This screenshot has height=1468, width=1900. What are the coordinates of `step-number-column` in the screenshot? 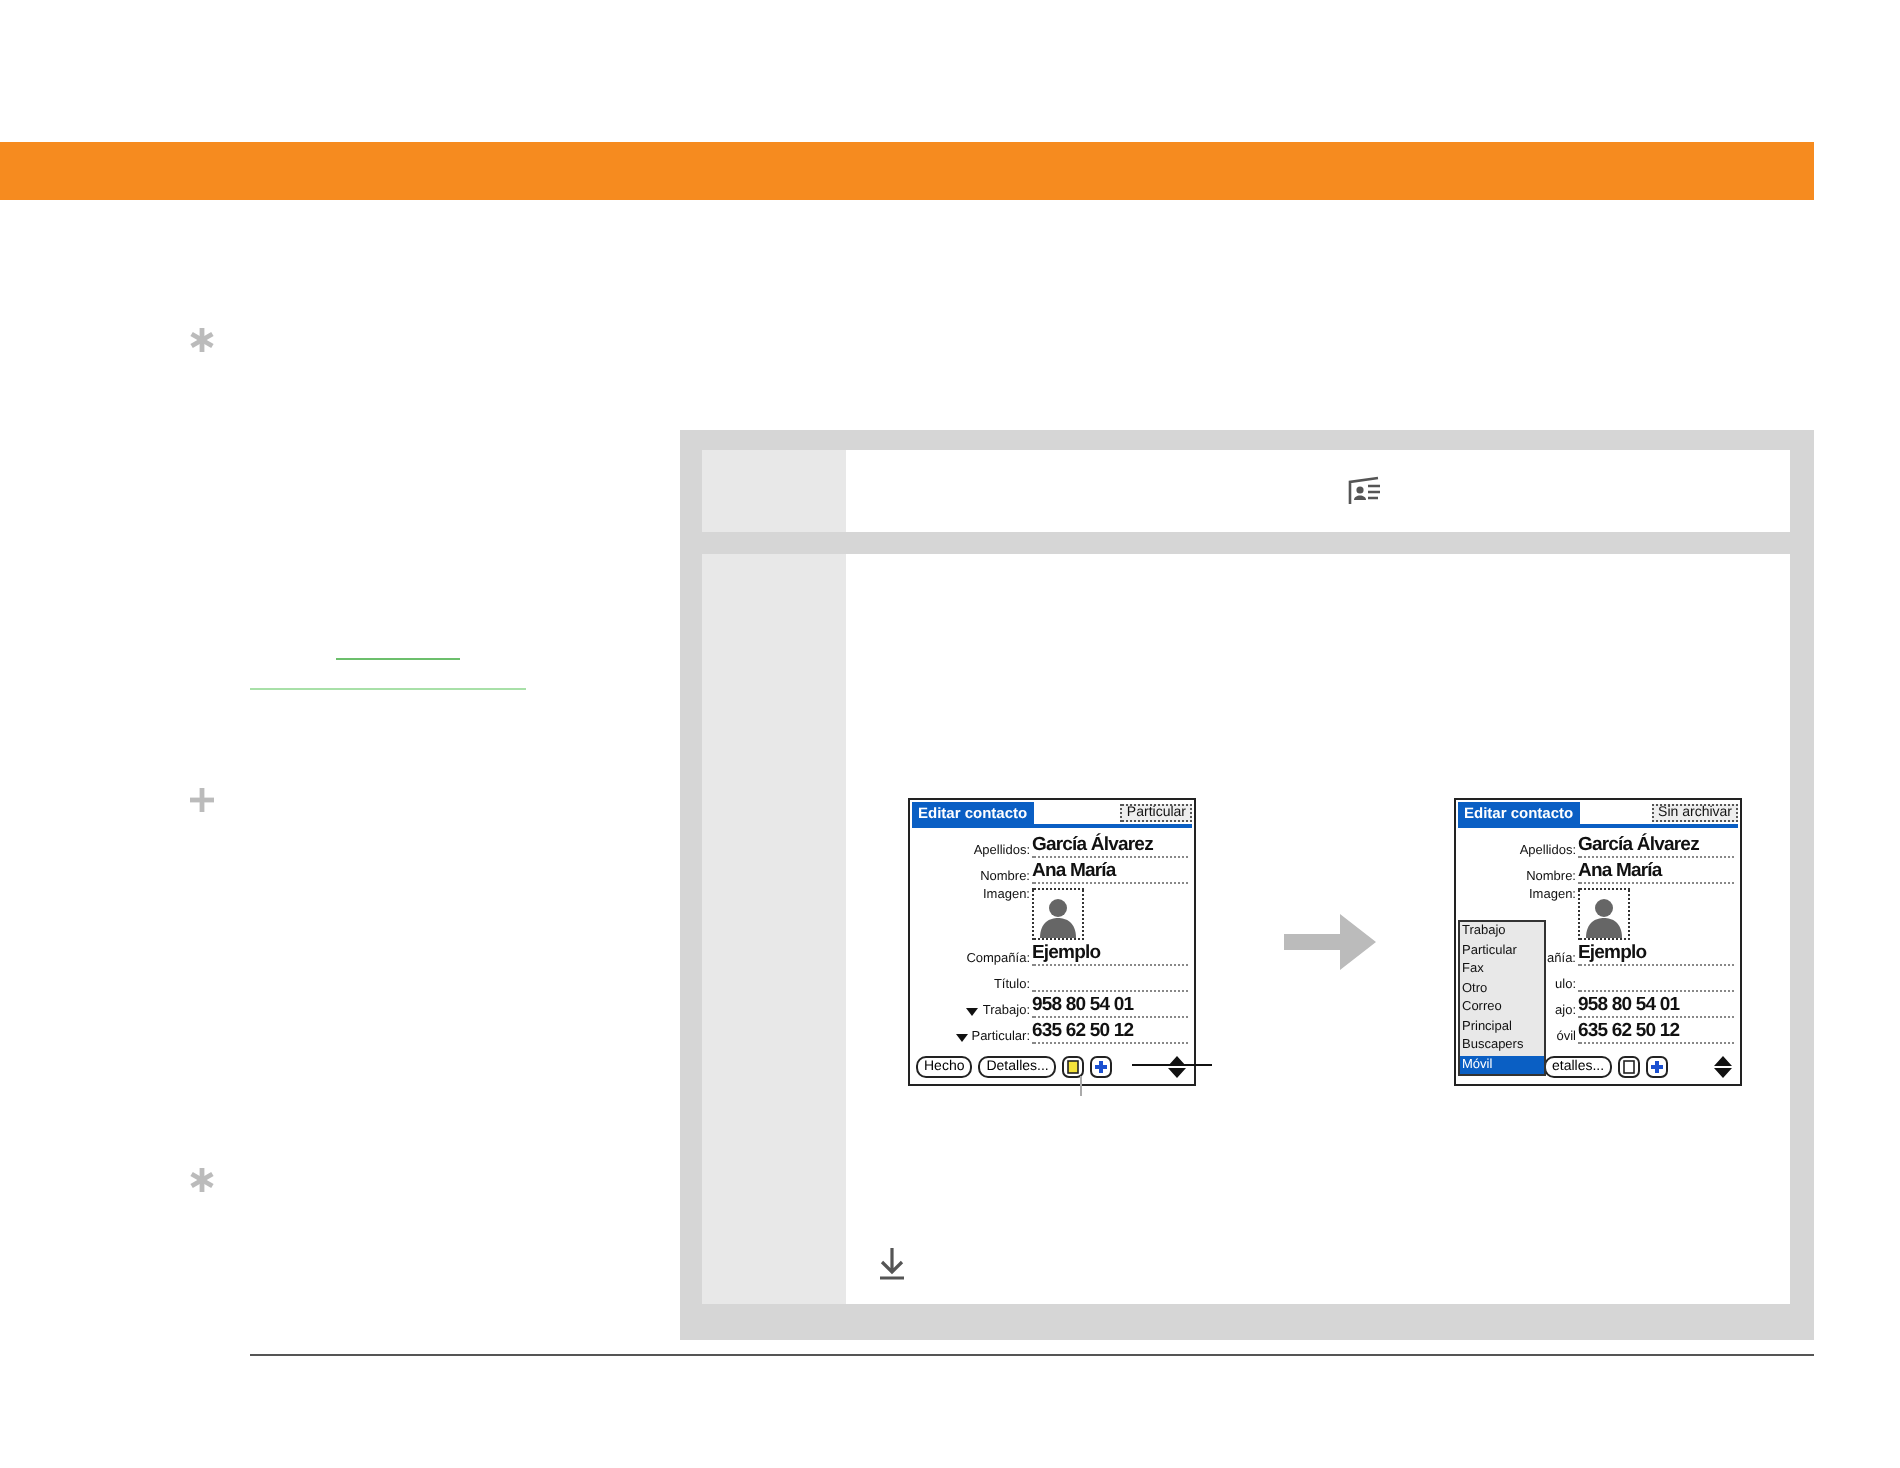 It's located at (774, 491).